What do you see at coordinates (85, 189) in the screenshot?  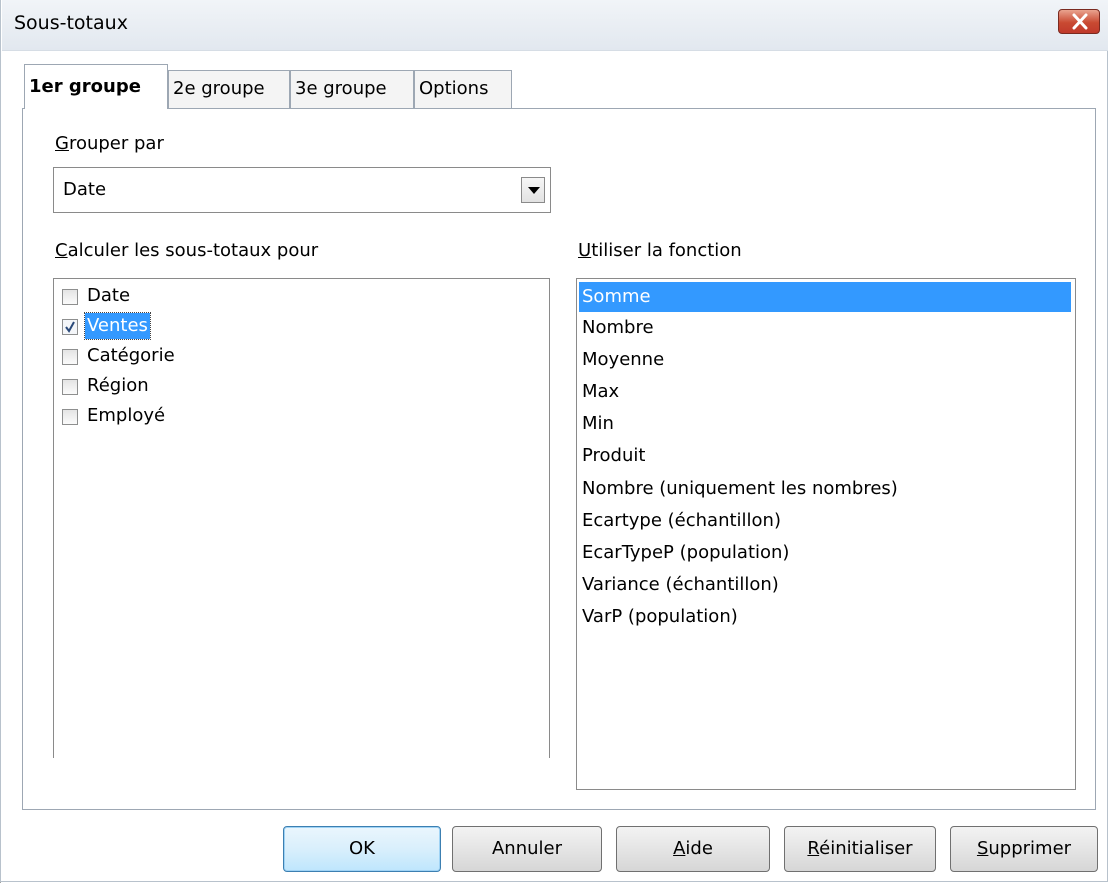 I see `group-by-value: Date` at bounding box center [85, 189].